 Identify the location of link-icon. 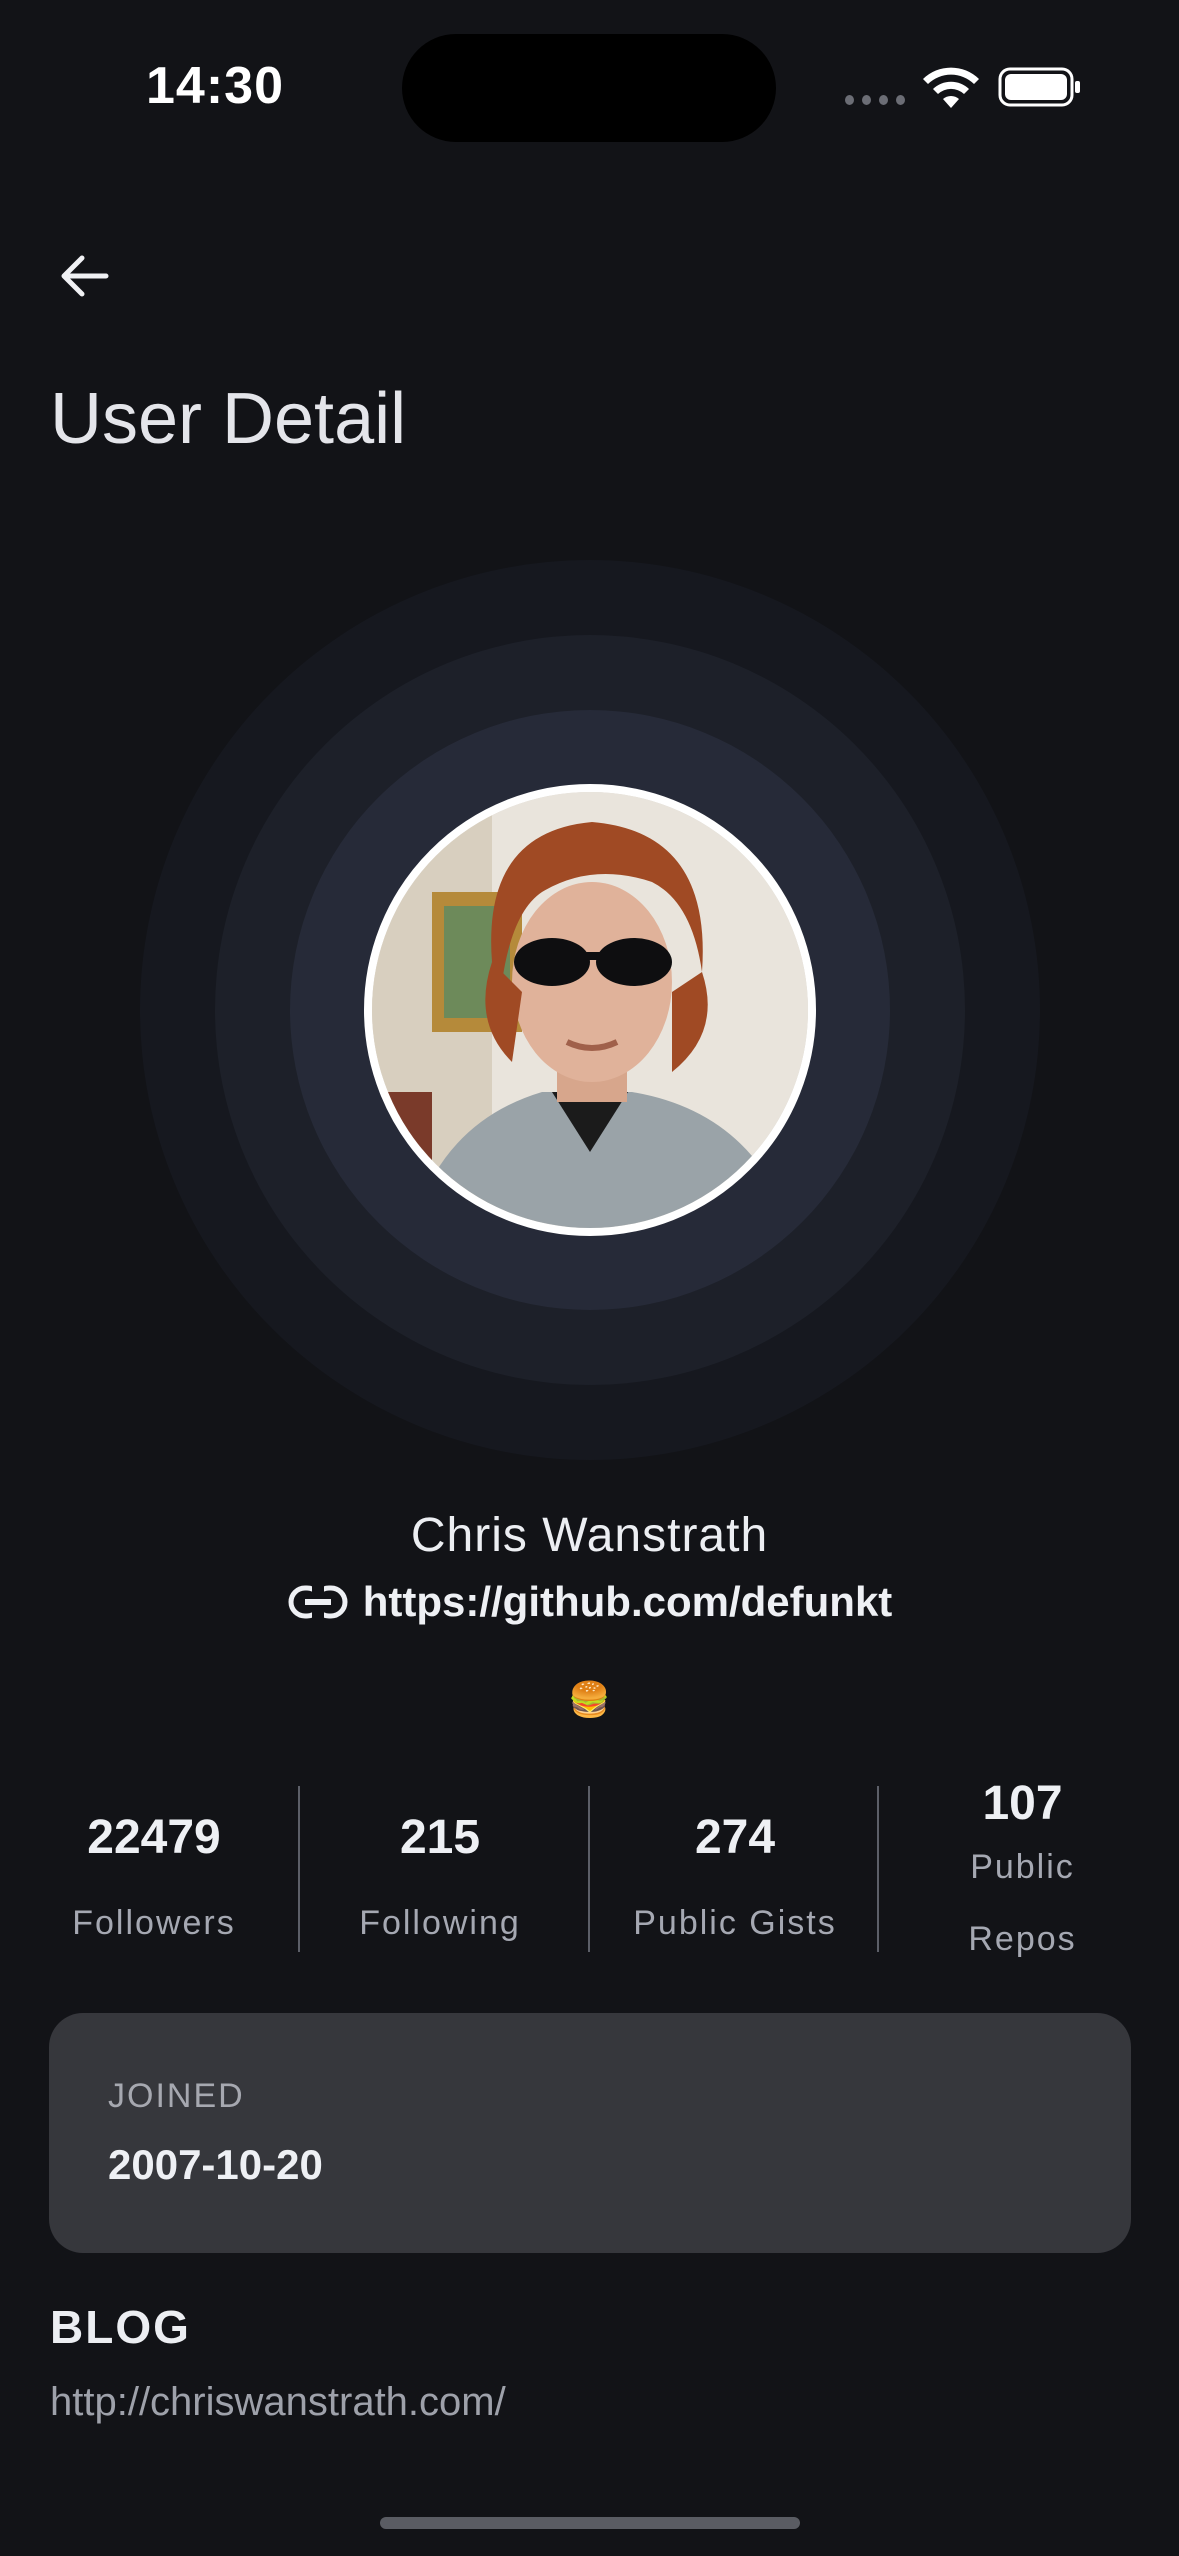
(318, 1602).